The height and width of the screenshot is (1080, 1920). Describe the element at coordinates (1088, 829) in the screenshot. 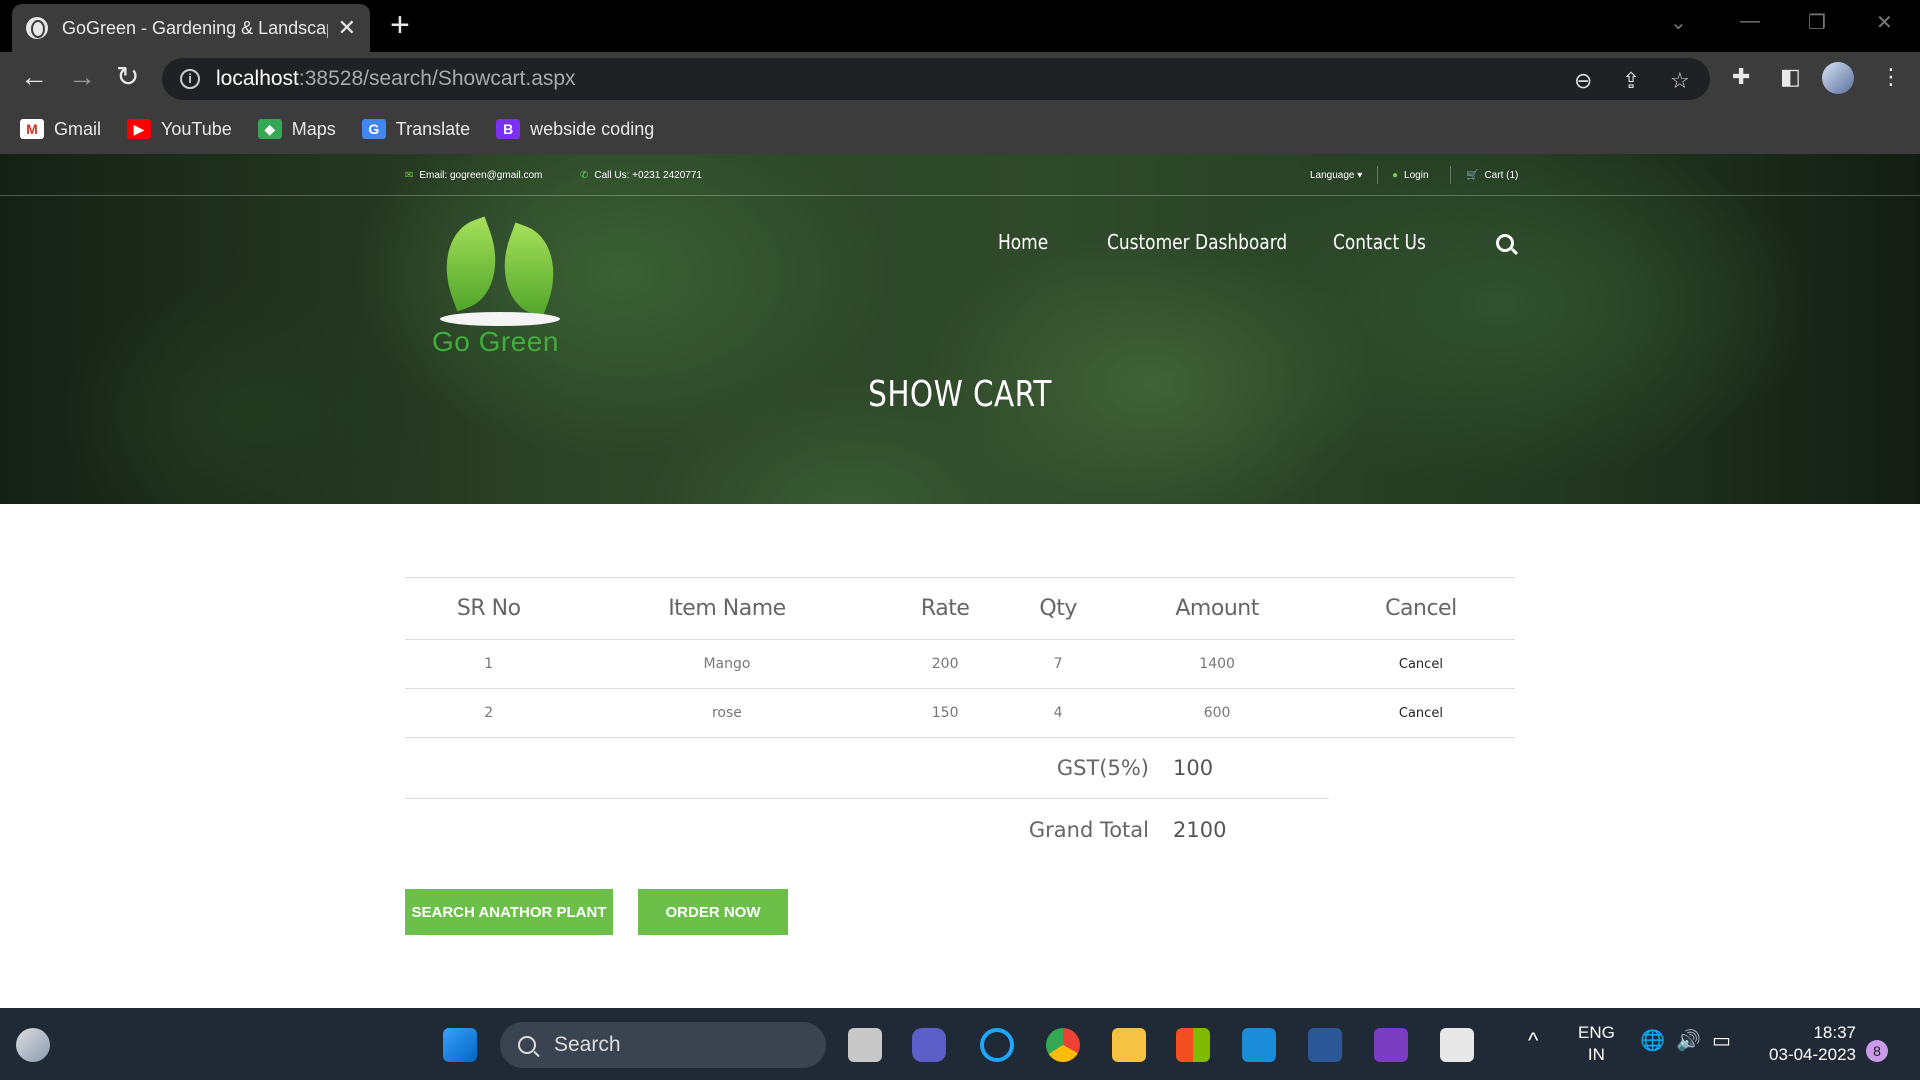

I see `grand-total-label: Grand Total` at that location.